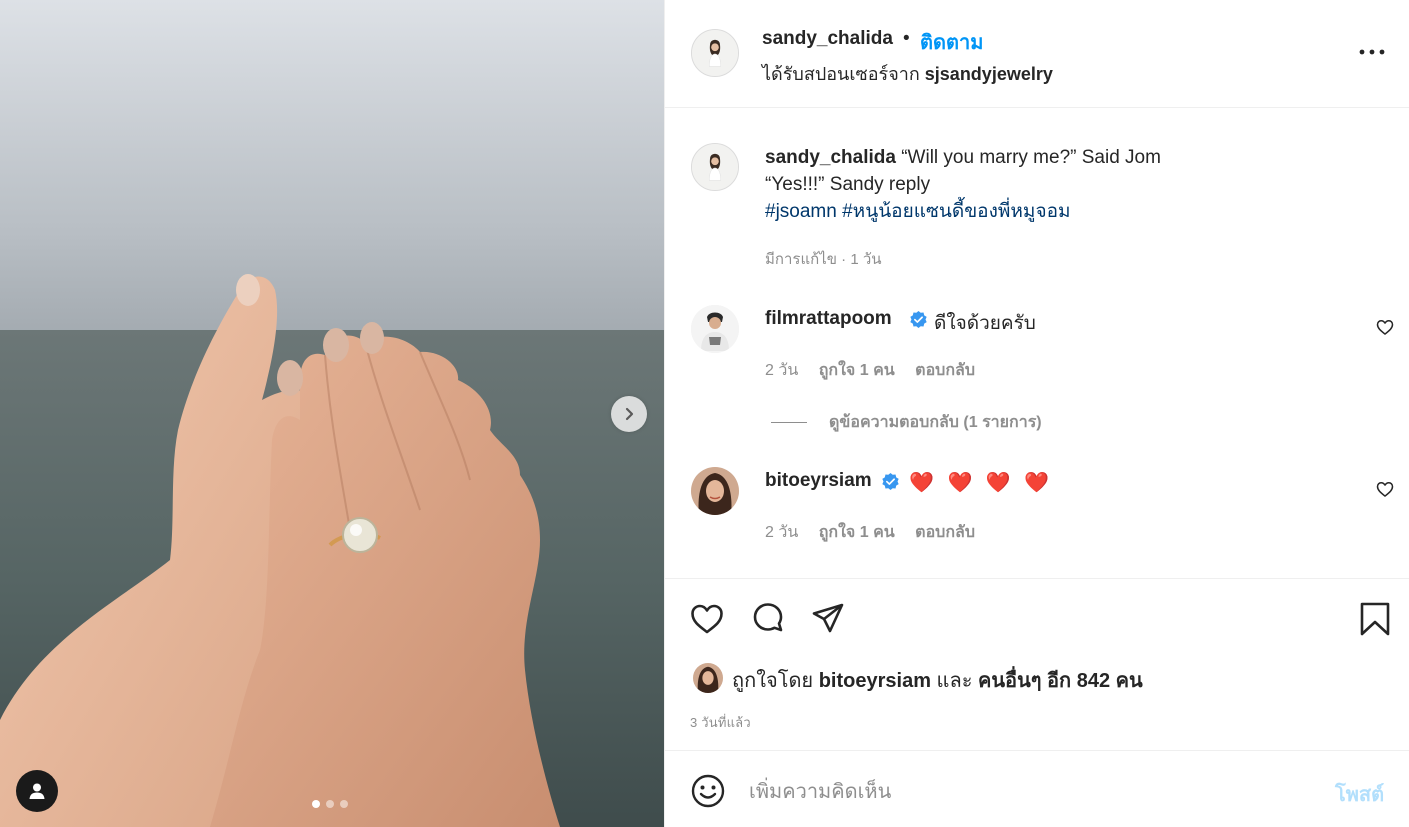  I want to click on follow-button: ติดตาม, so click(951, 42).